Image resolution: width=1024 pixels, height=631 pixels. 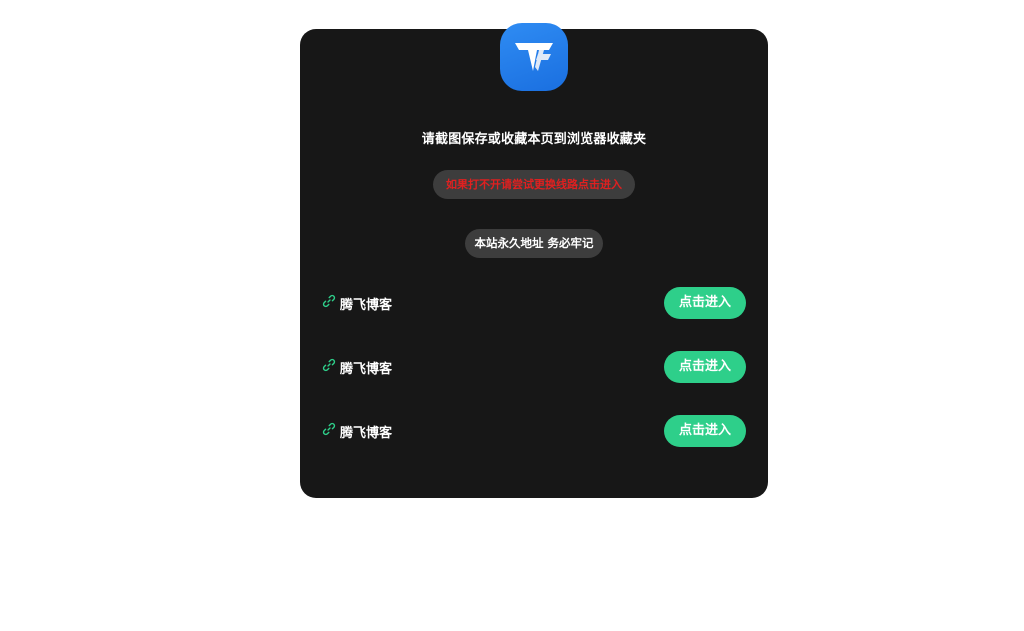 What do you see at coordinates (534, 243) in the screenshot?
I see `permanent-address-pill: 本站永久地址 务必牢记` at bounding box center [534, 243].